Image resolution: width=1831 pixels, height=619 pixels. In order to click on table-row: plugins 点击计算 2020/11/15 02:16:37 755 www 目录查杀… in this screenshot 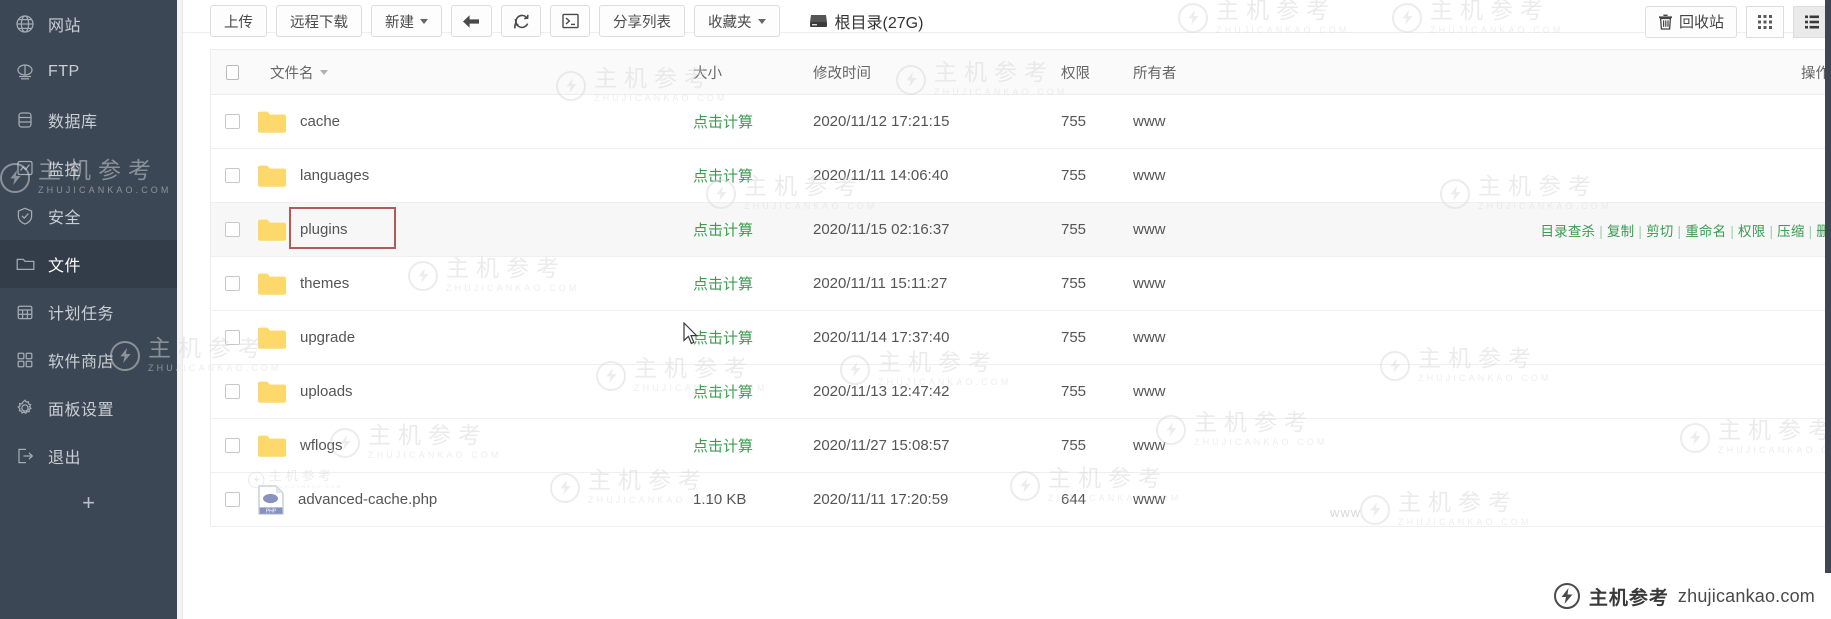, I will do `click(1020, 230)`.